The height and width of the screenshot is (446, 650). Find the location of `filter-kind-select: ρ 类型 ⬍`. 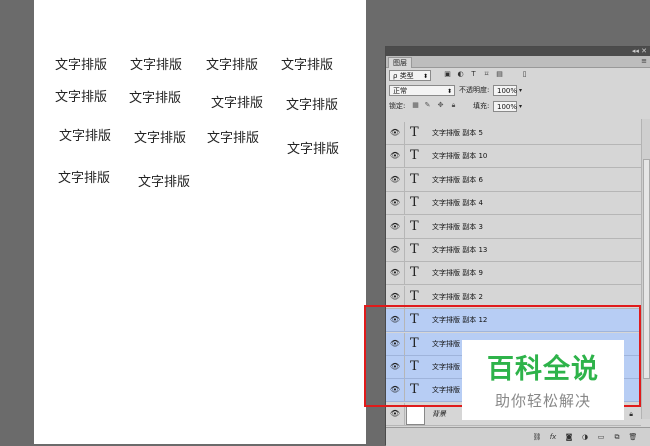

filter-kind-select: ρ 类型 ⬍ is located at coordinates (410, 75).